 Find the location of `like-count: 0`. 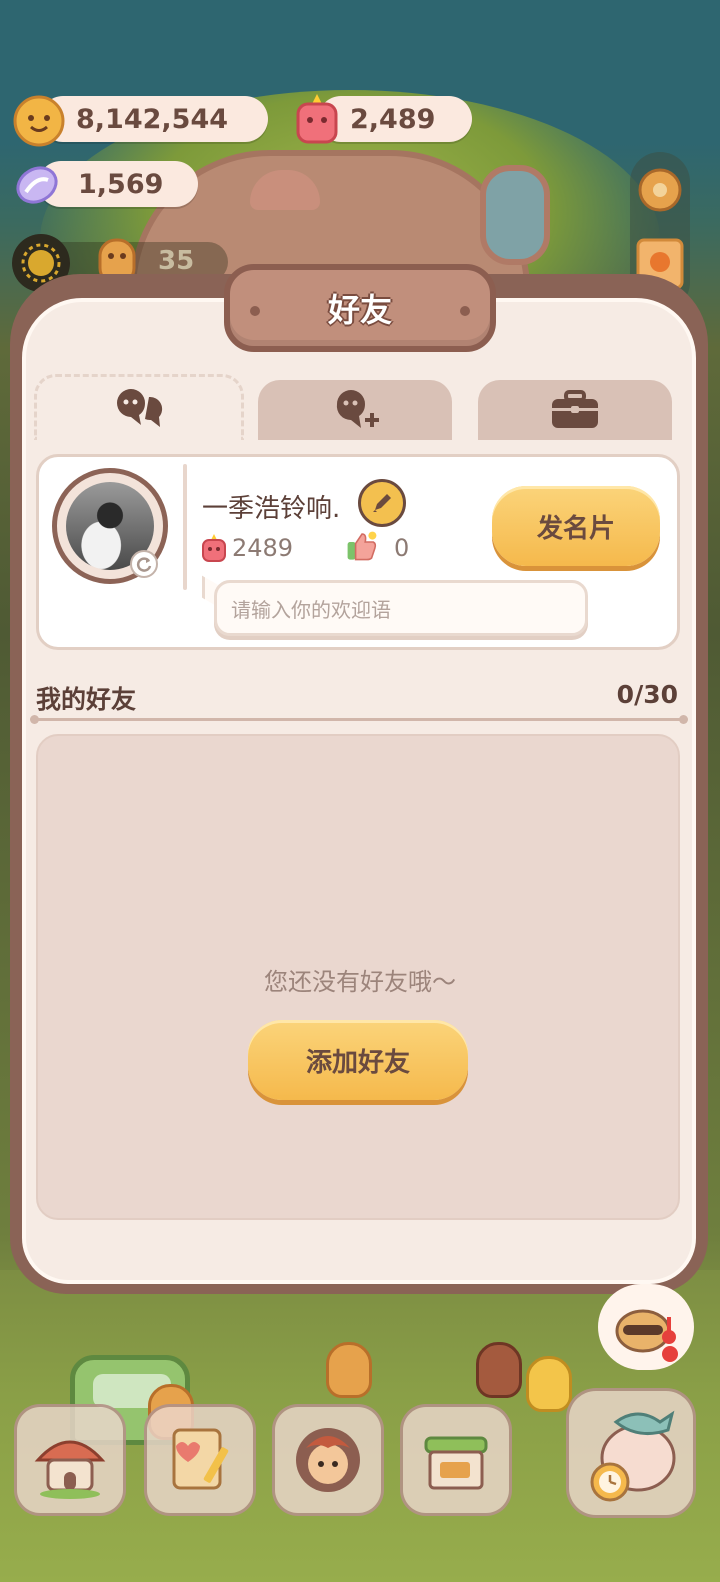

like-count: 0 is located at coordinates (402, 548).